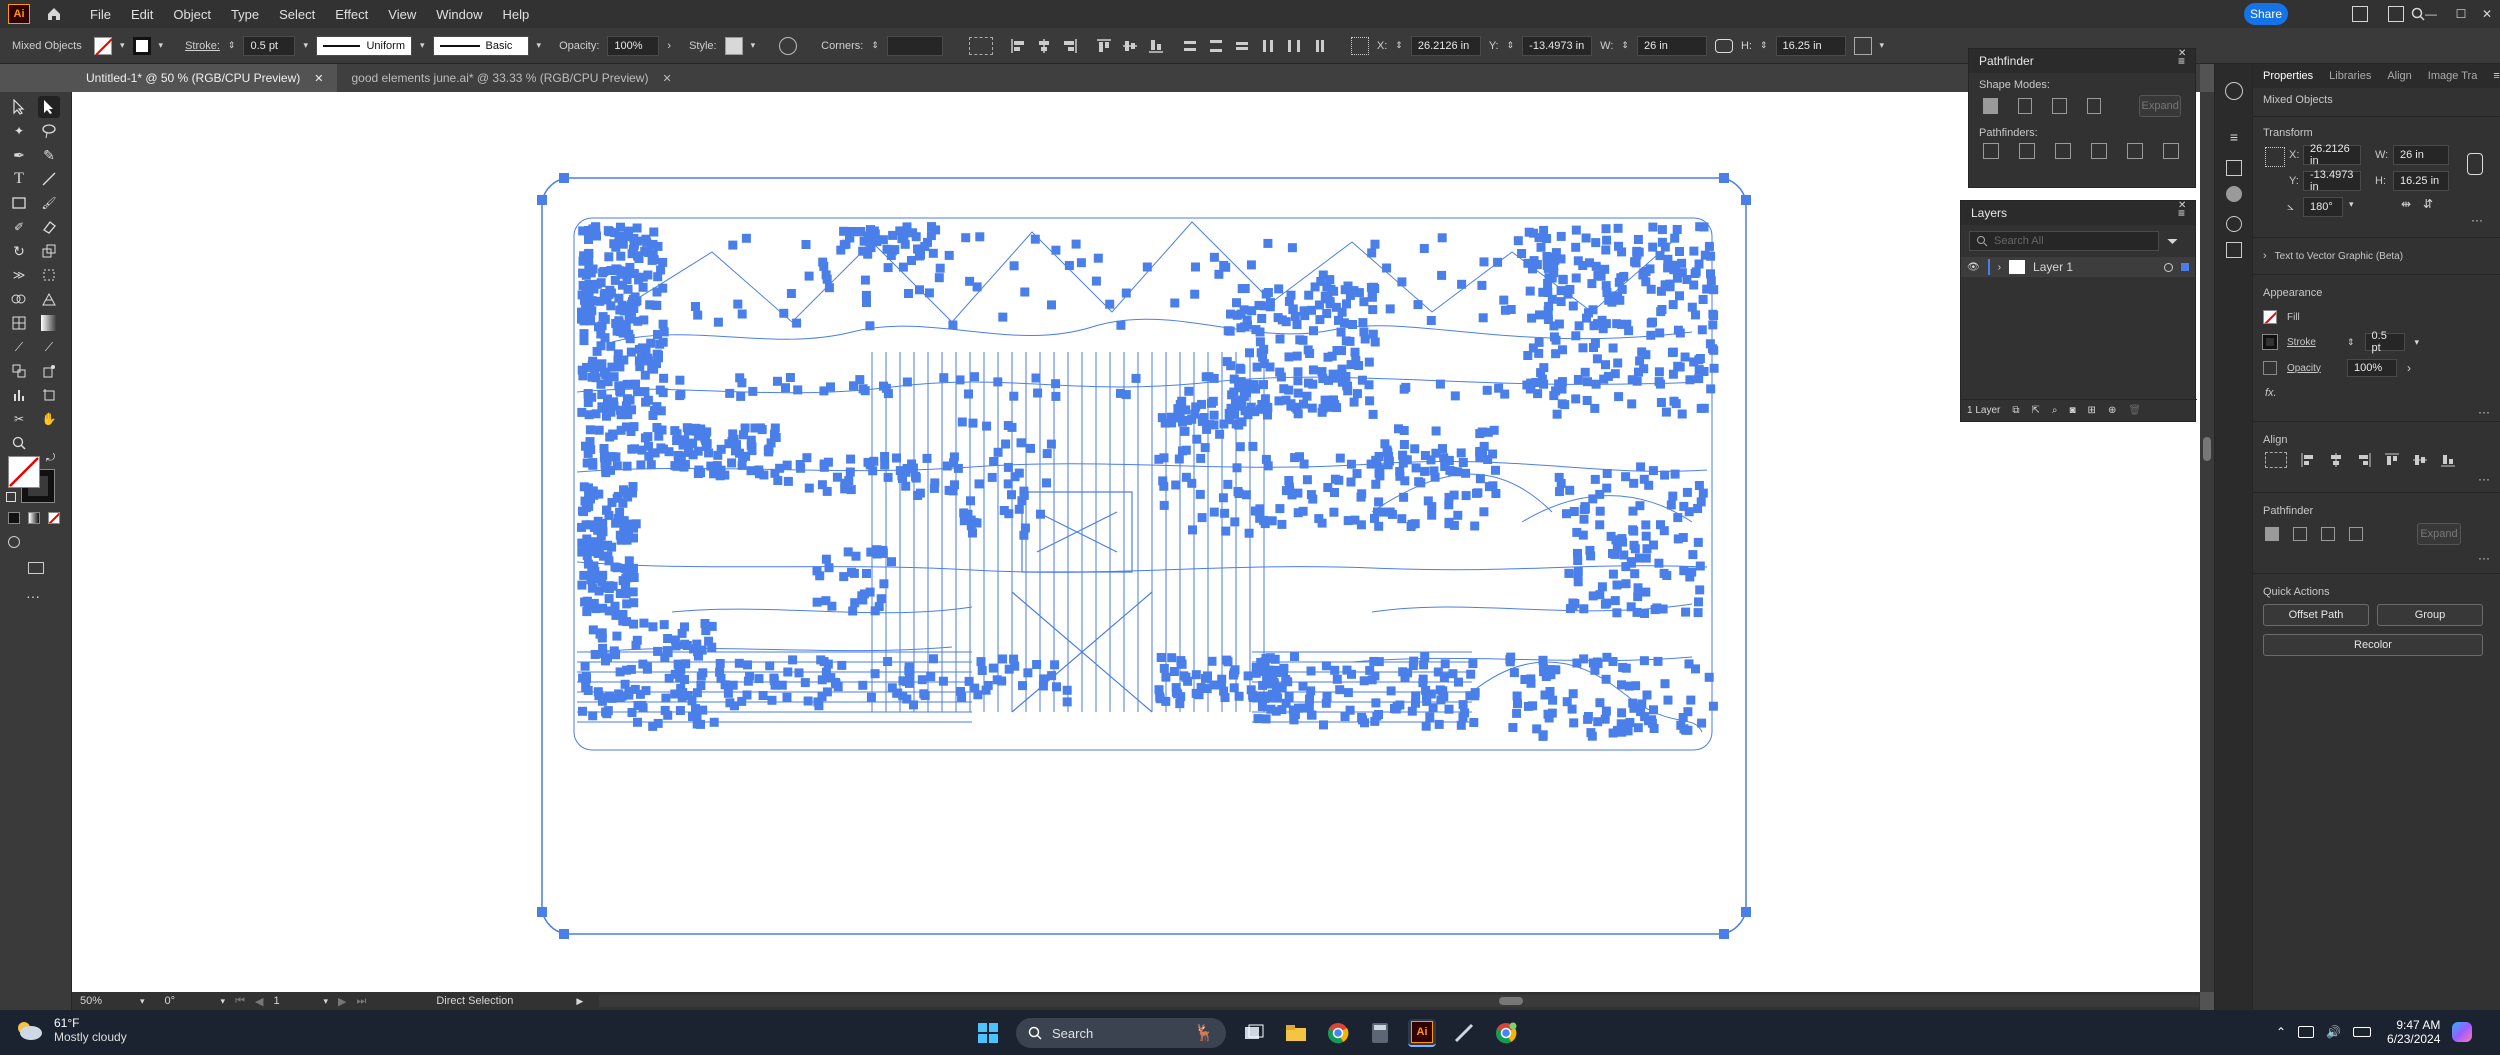 The image size is (2500, 1055). Describe the element at coordinates (2413, 1032) in the screenshot. I see `clock: 9:47 AM 6/23/2024` at that location.